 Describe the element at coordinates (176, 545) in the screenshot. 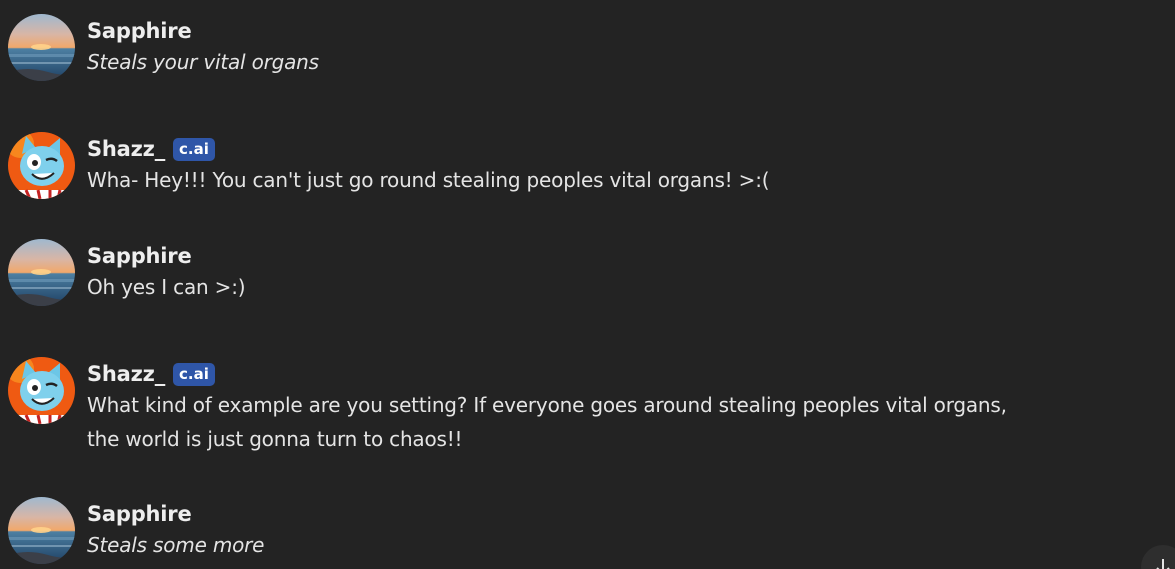

I see `message-text: Steals some more` at that location.